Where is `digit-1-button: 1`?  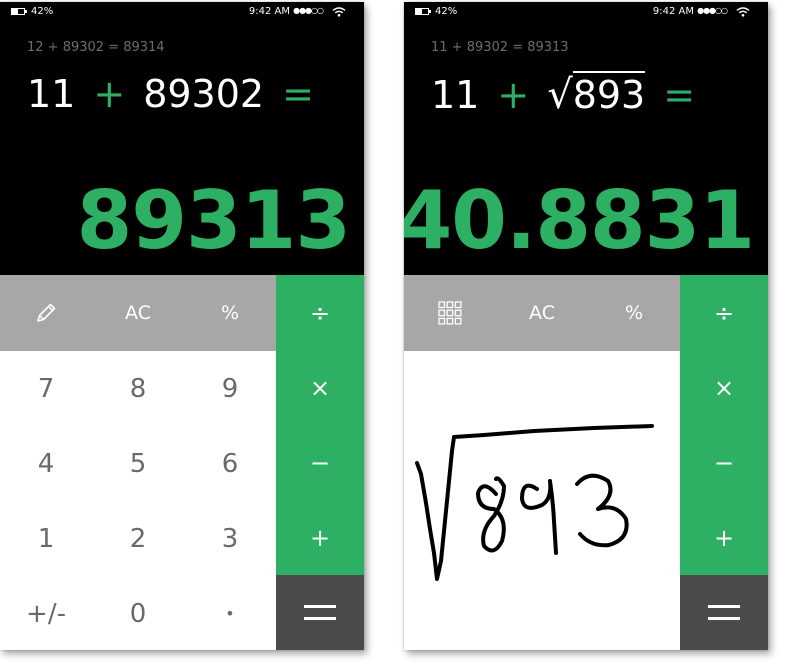 digit-1-button: 1 is located at coordinates (46, 538).